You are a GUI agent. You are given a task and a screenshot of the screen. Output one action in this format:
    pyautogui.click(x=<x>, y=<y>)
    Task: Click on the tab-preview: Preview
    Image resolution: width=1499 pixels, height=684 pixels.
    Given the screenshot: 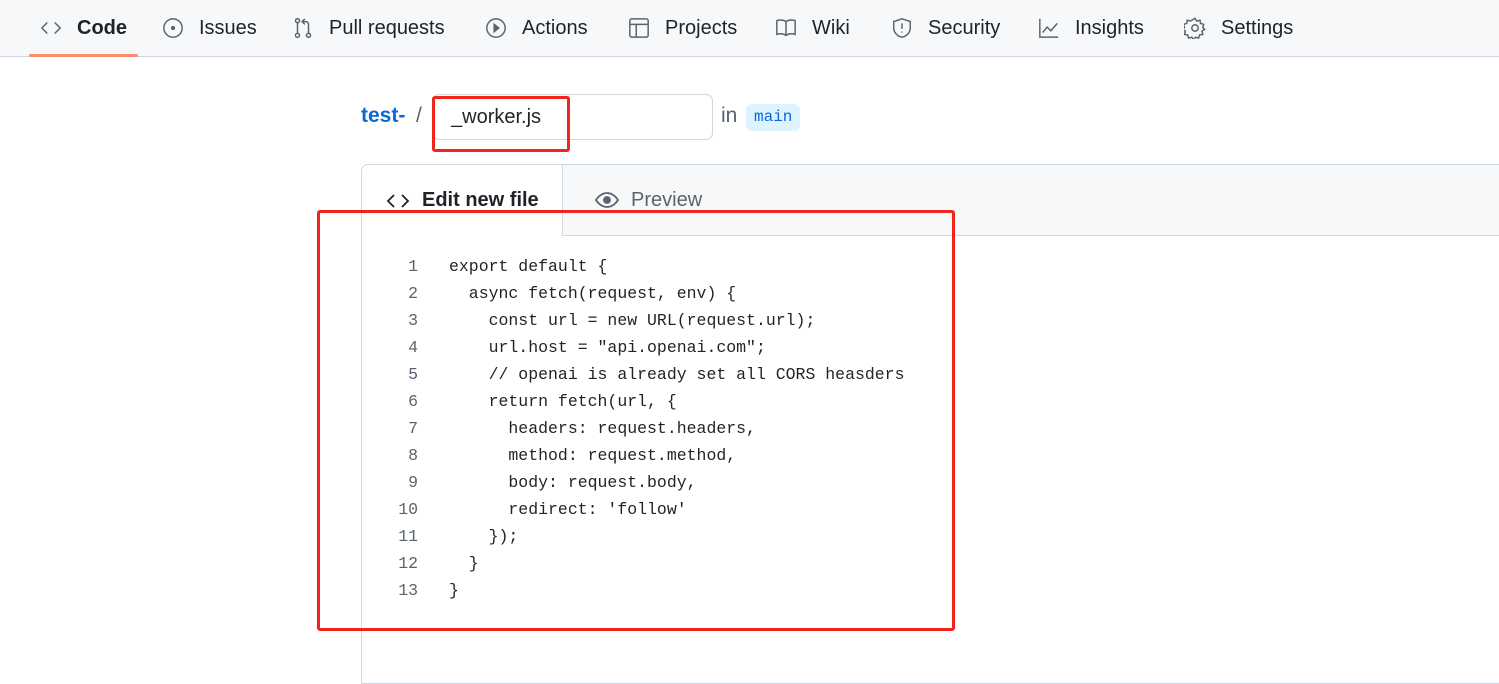 What is the action you would take?
    pyautogui.click(x=632, y=200)
    